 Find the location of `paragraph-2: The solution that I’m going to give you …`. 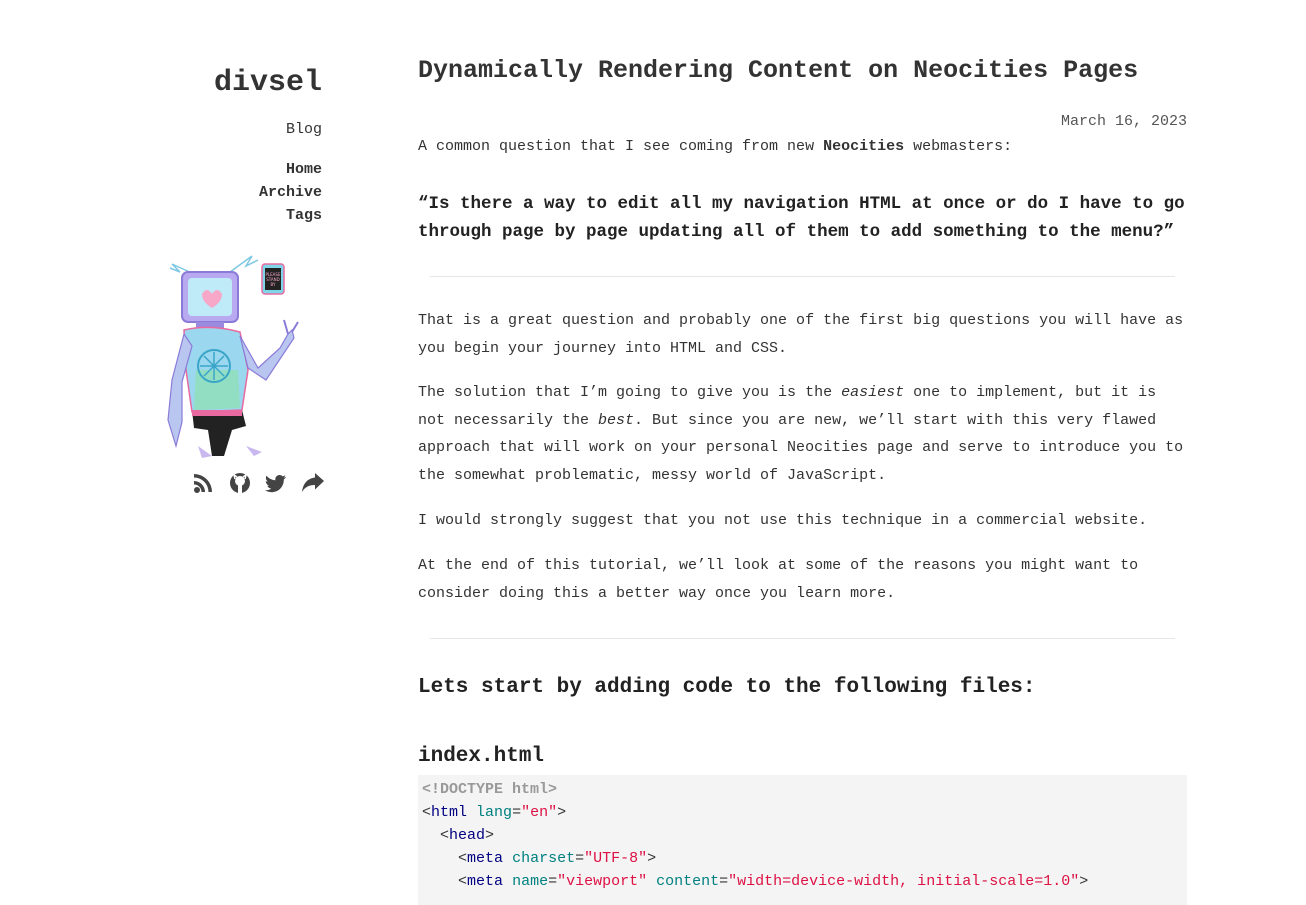

paragraph-2: The solution that I’m going to give you … is located at coordinates (802, 434).